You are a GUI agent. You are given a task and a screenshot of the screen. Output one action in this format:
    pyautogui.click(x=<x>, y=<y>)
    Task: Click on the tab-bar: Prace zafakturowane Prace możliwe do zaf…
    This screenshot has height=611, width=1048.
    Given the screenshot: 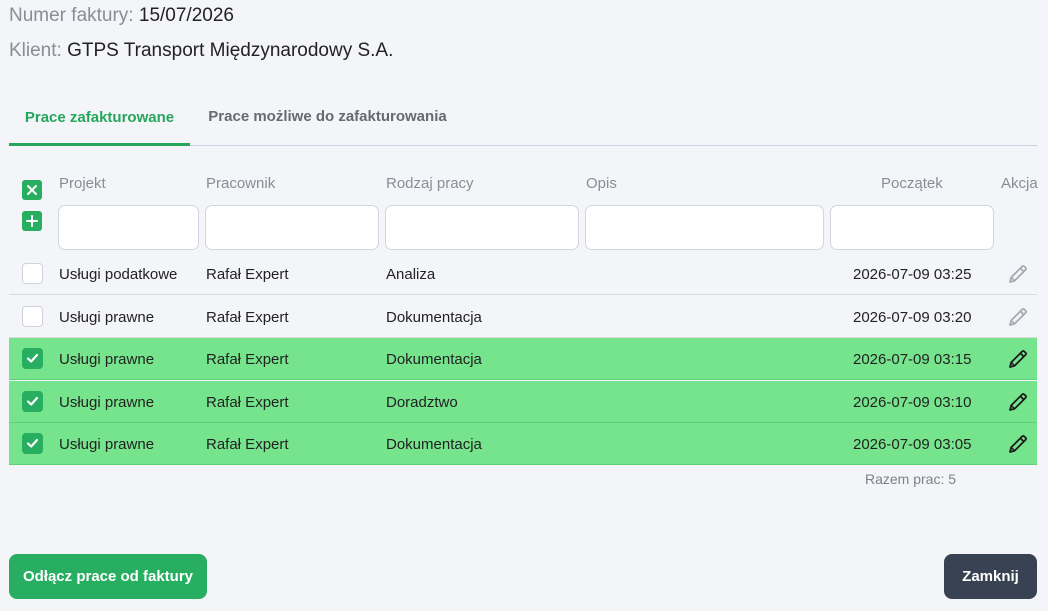 What is the action you would take?
    pyautogui.click(x=523, y=117)
    